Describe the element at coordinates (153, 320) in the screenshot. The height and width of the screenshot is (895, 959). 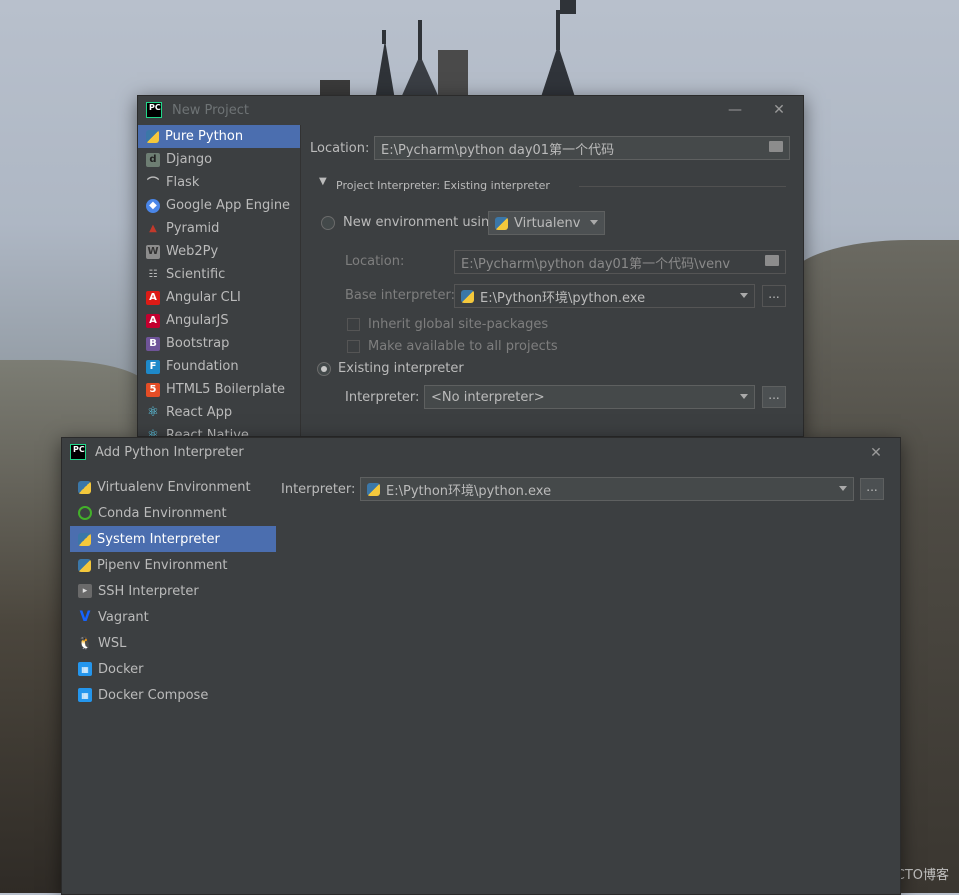
I see `angularjs-icon: A` at that location.